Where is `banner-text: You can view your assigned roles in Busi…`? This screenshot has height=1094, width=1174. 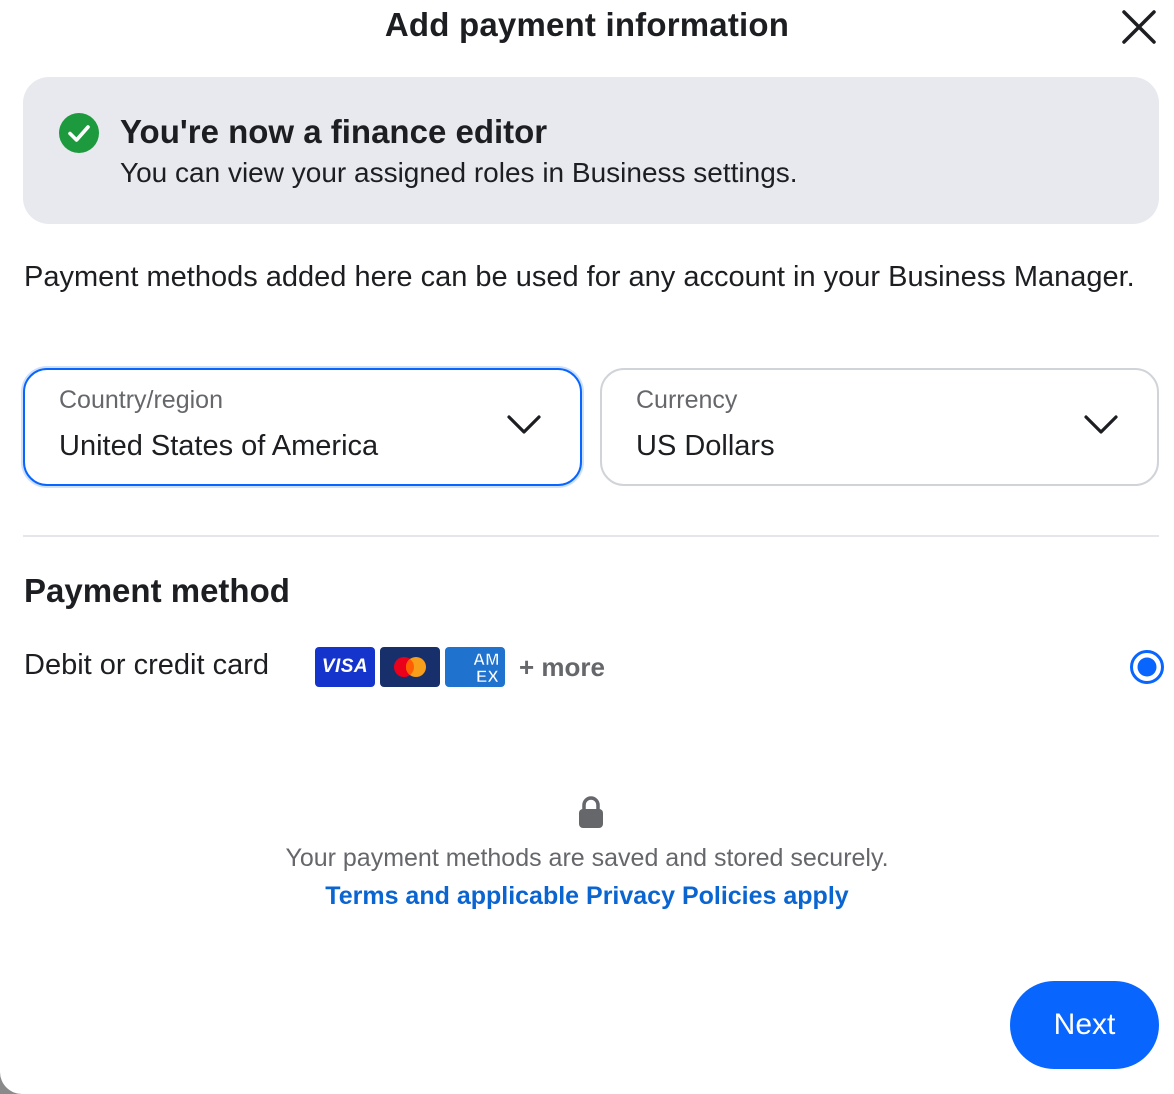 banner-text: You can view your assigned roles in Busi… is located at coordinates (459, 172).